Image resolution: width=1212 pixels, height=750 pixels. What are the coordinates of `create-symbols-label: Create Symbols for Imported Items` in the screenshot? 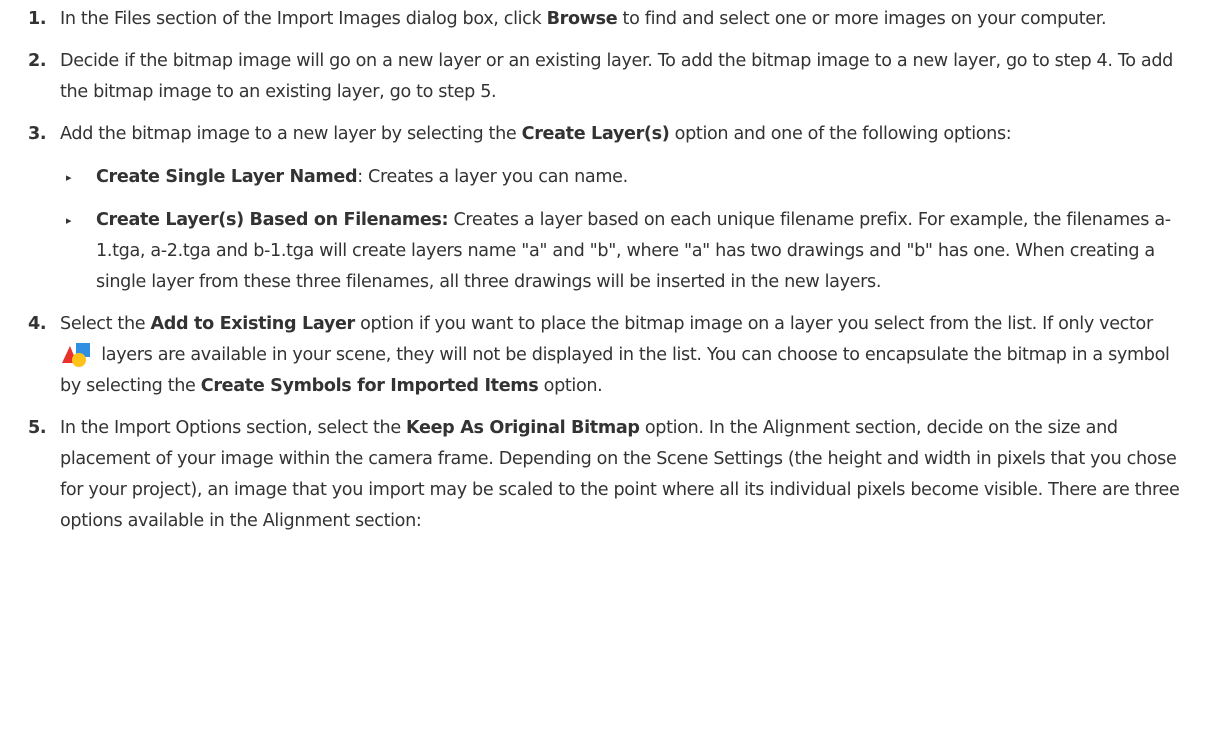 It's located at (369, 386).